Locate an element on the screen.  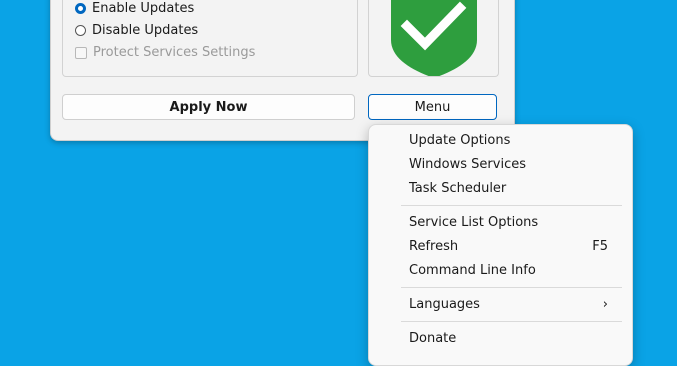
menu-item-windows-services: Windows Services is located at coordinates (513, 164).